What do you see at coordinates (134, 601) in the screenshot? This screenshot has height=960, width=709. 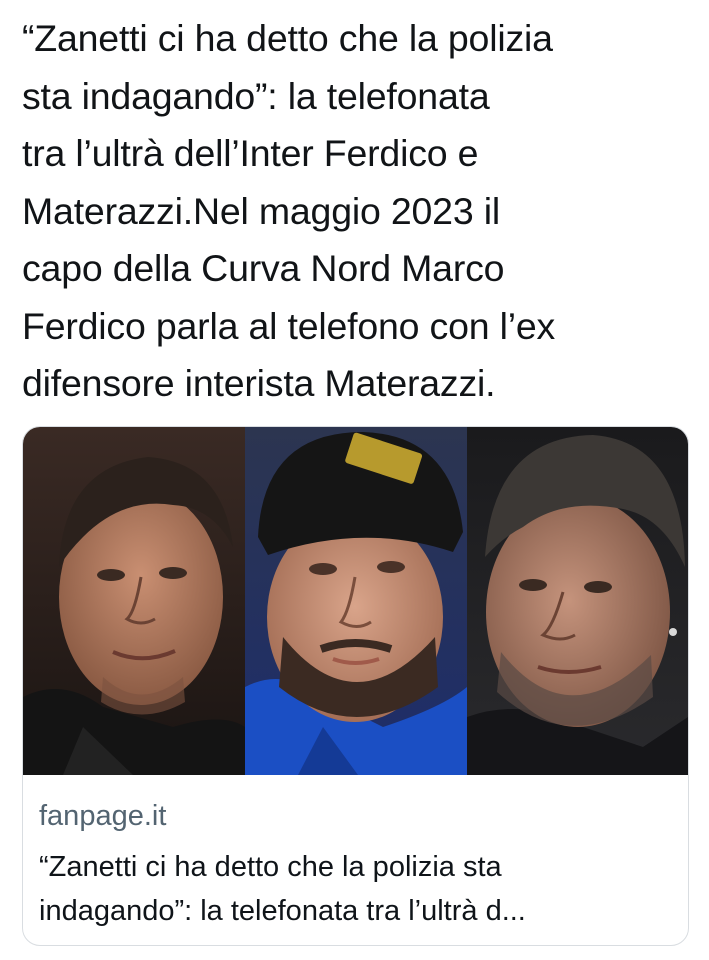 I see `person-left-photo` at bounding box center [134, 601].